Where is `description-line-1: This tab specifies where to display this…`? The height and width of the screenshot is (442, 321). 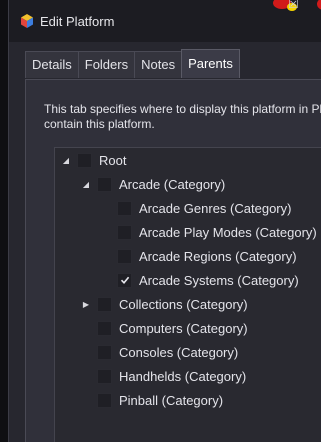 description-line-1: This tab specifies where to display this… is located at coordinates (182, 109).